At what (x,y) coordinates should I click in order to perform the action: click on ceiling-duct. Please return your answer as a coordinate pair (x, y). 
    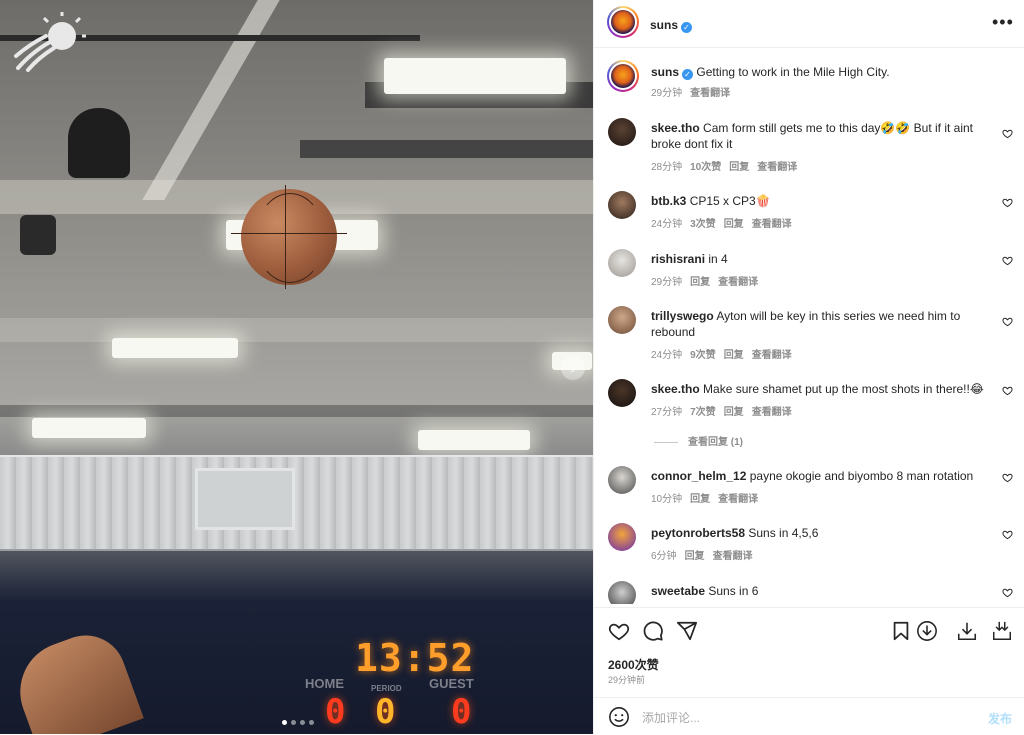
    Looking at the image, I should click on (446, 149).